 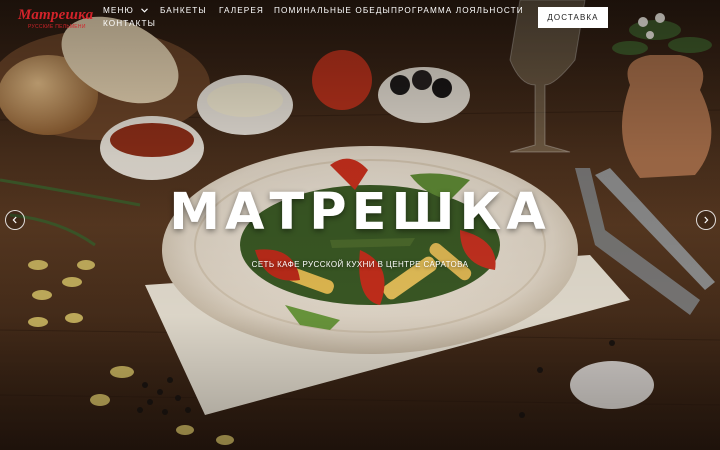 I want to click on nav-item-label: ПОМИНАЛЬНЫЕ ОБЕДЫ, so click(x=332, y=10).